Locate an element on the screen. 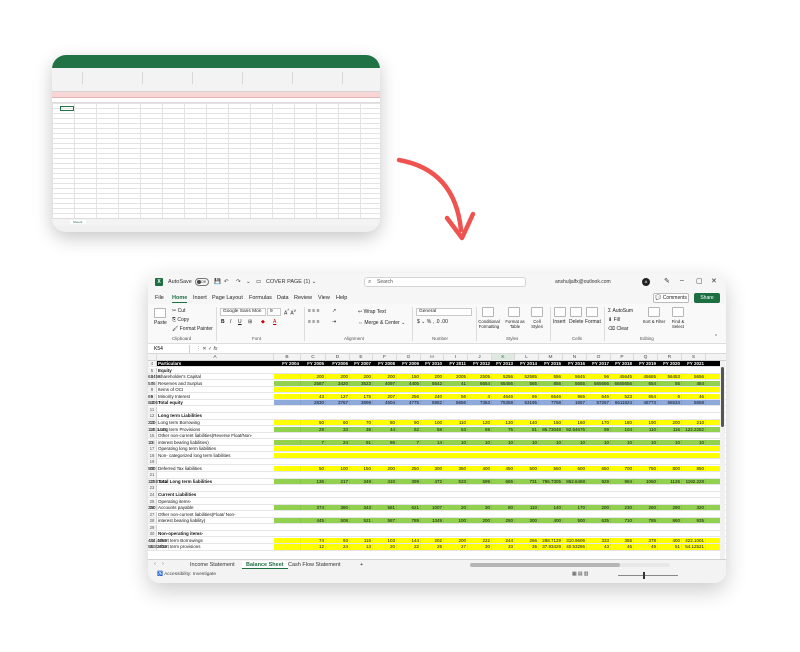 Image resolution: width=800 pixels, height=652 pixels. data-cell: 5656 is located at coordinates (694, 377).